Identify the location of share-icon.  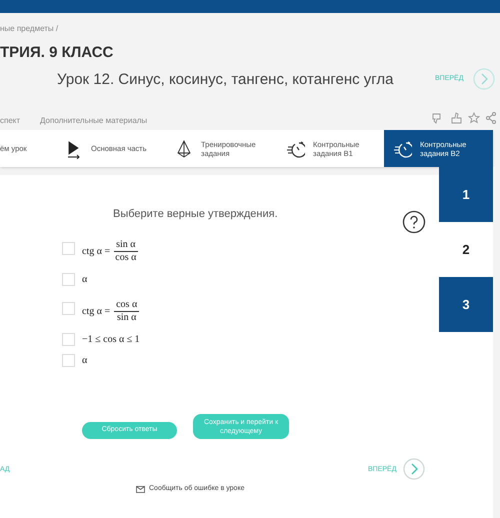
(491, 118).